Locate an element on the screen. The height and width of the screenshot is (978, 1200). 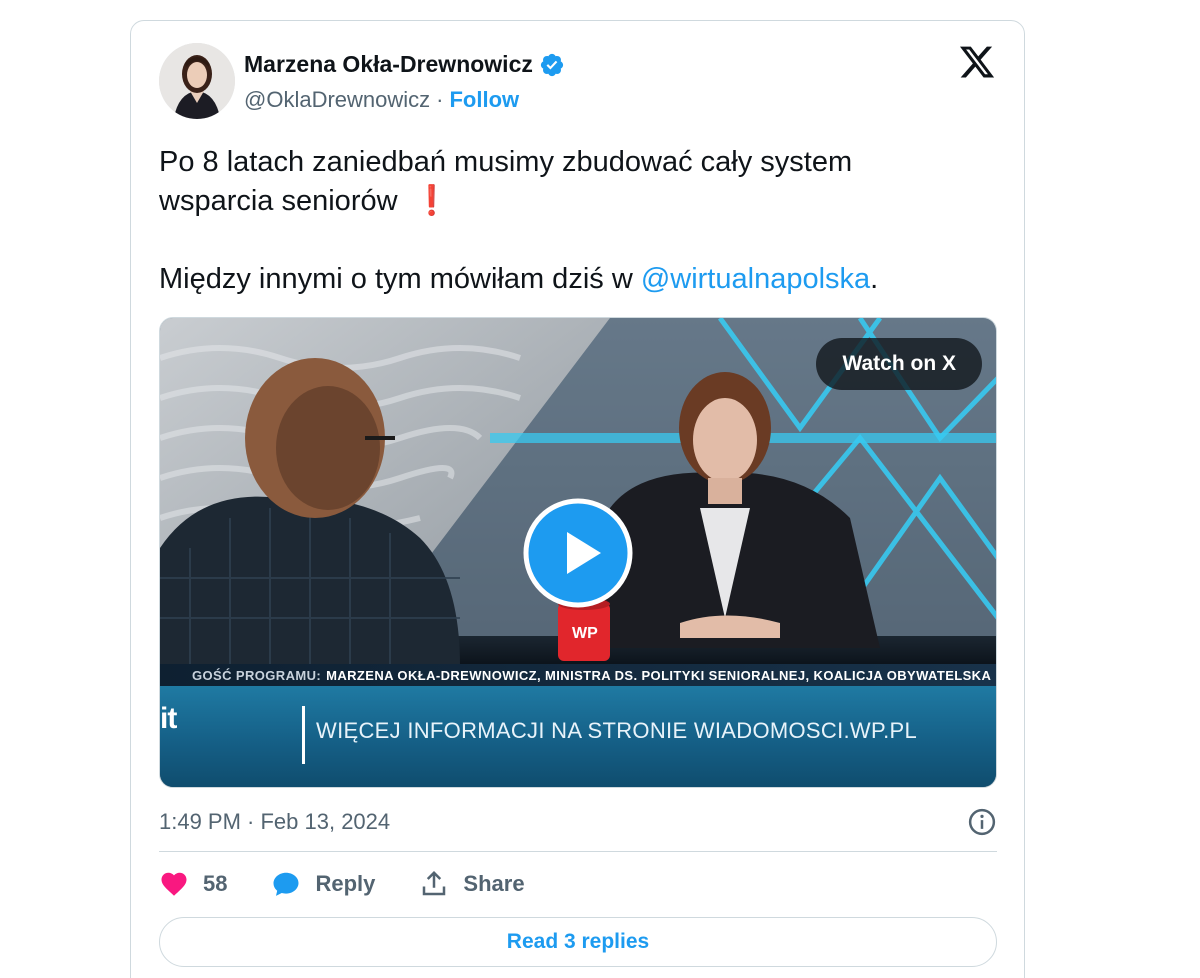
reply-bubble-icon is located at coordinates (286, 884).